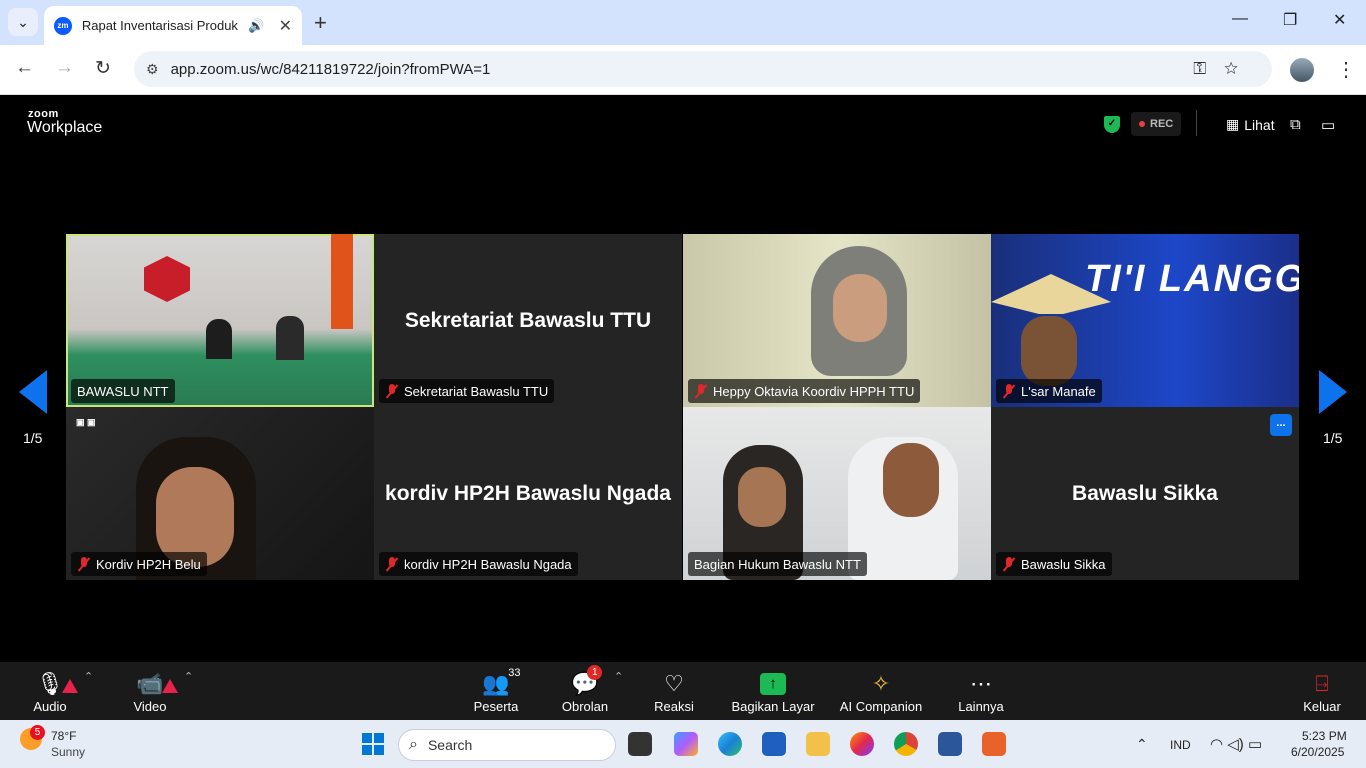  What do you see at coordinates (1290, 20) in the screenshot?
I see `maximize-icon: ❐` at bounding box center [1290, 20].